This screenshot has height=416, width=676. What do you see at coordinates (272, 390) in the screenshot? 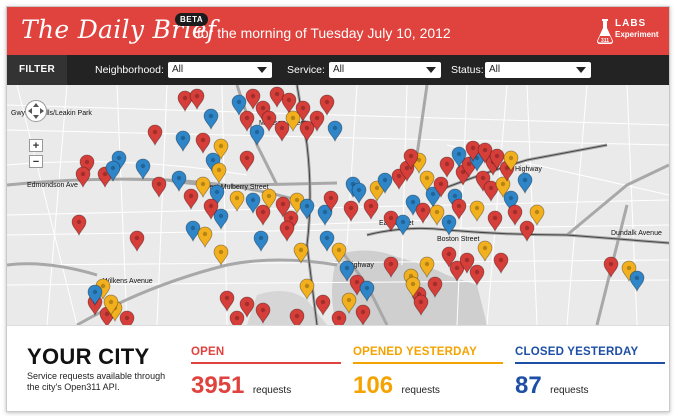
I see `stat-open-unit: requests` at bounding box center [272, 390].